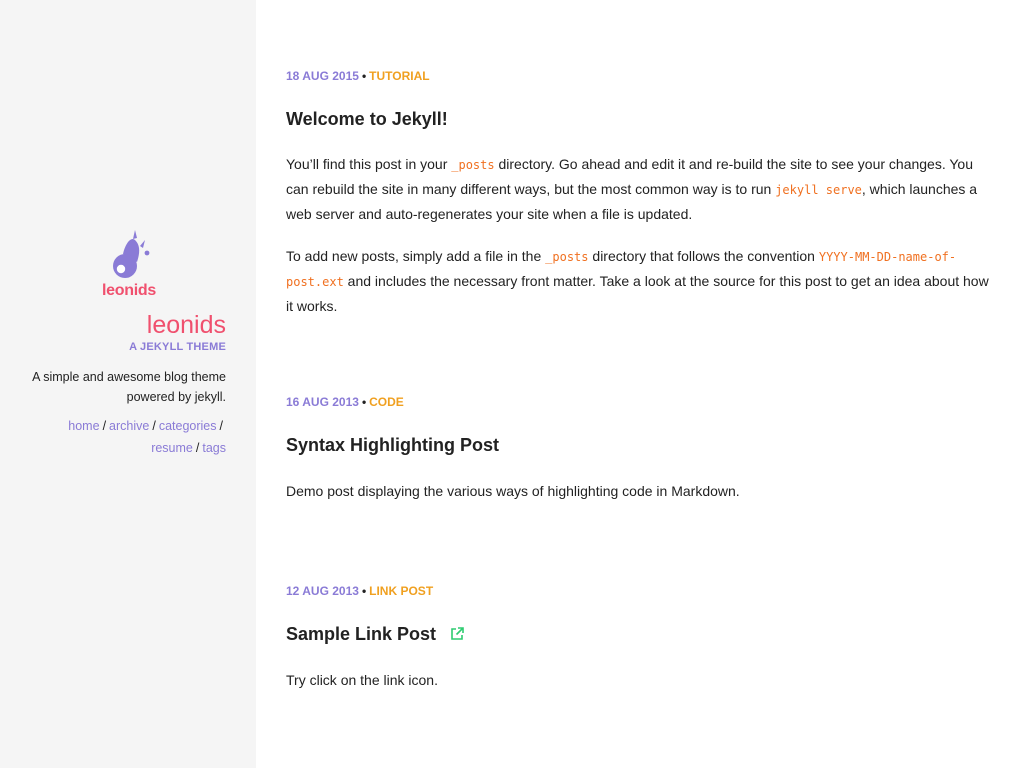 This screenshot has height=768, width=1024. What do you see at coordinates (188, 426) in the screenshot?
I see `nav-link-categories: categories` at bounding box center [188, 426].